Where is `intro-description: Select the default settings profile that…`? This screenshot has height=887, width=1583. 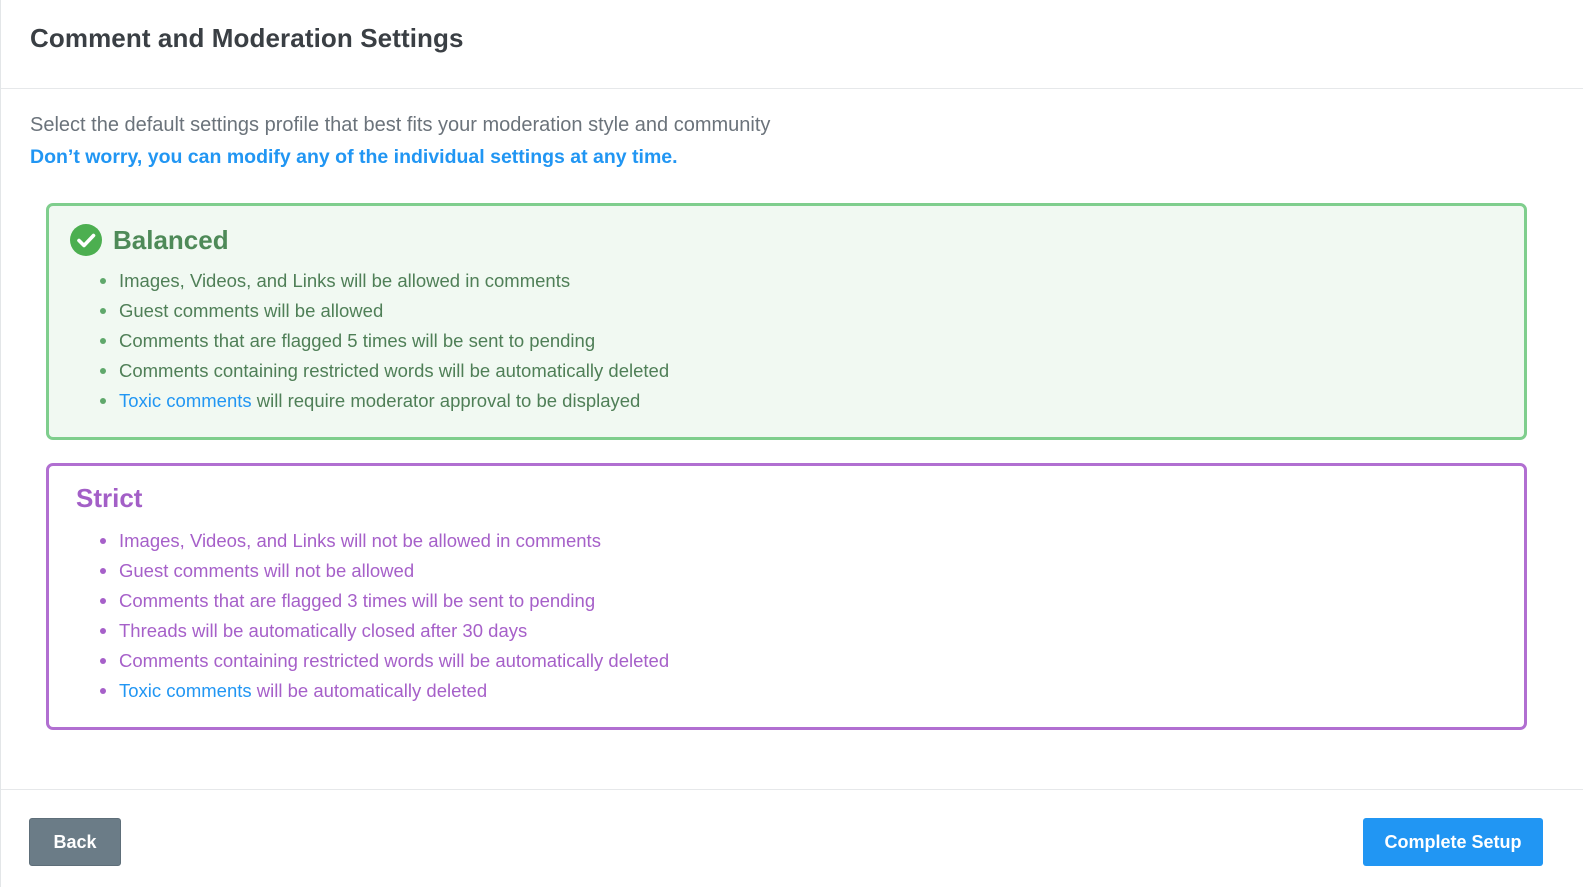
intro-description: Select the default settings profile that… is located at coordinates (400, 125).